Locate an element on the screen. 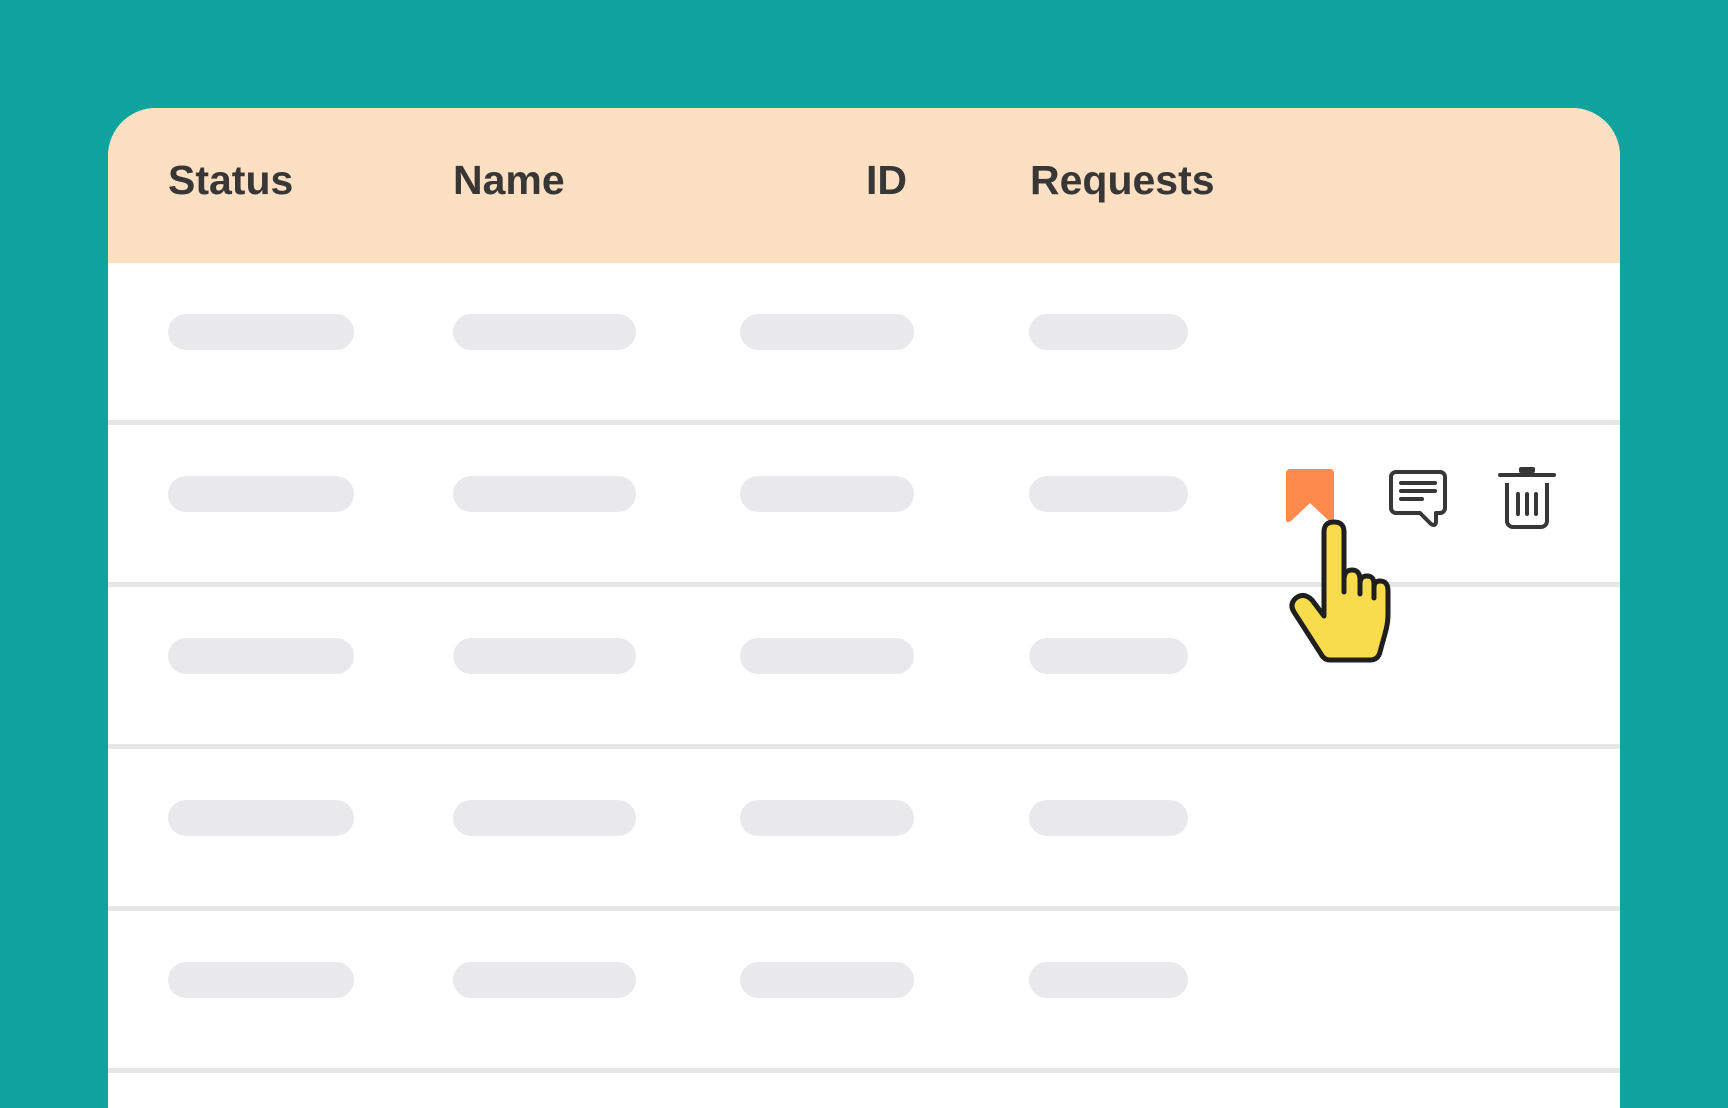 Image resolution: width=1728 pixels, height=1108 pixels. trash-icon is located at coordinates (1527, 498).